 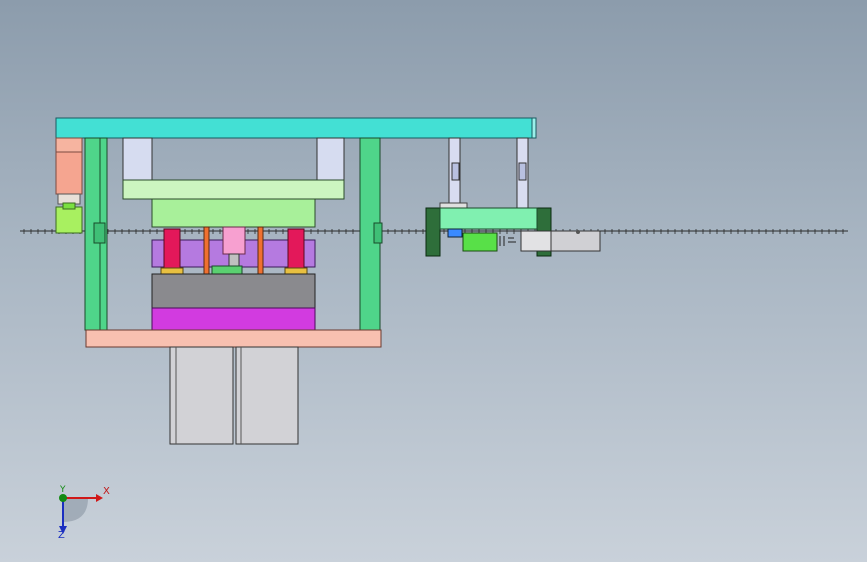 What do you see at coordinates (488, 218) in the screenshot?
I see `feeder-plate` at bounding box center [488, 218].